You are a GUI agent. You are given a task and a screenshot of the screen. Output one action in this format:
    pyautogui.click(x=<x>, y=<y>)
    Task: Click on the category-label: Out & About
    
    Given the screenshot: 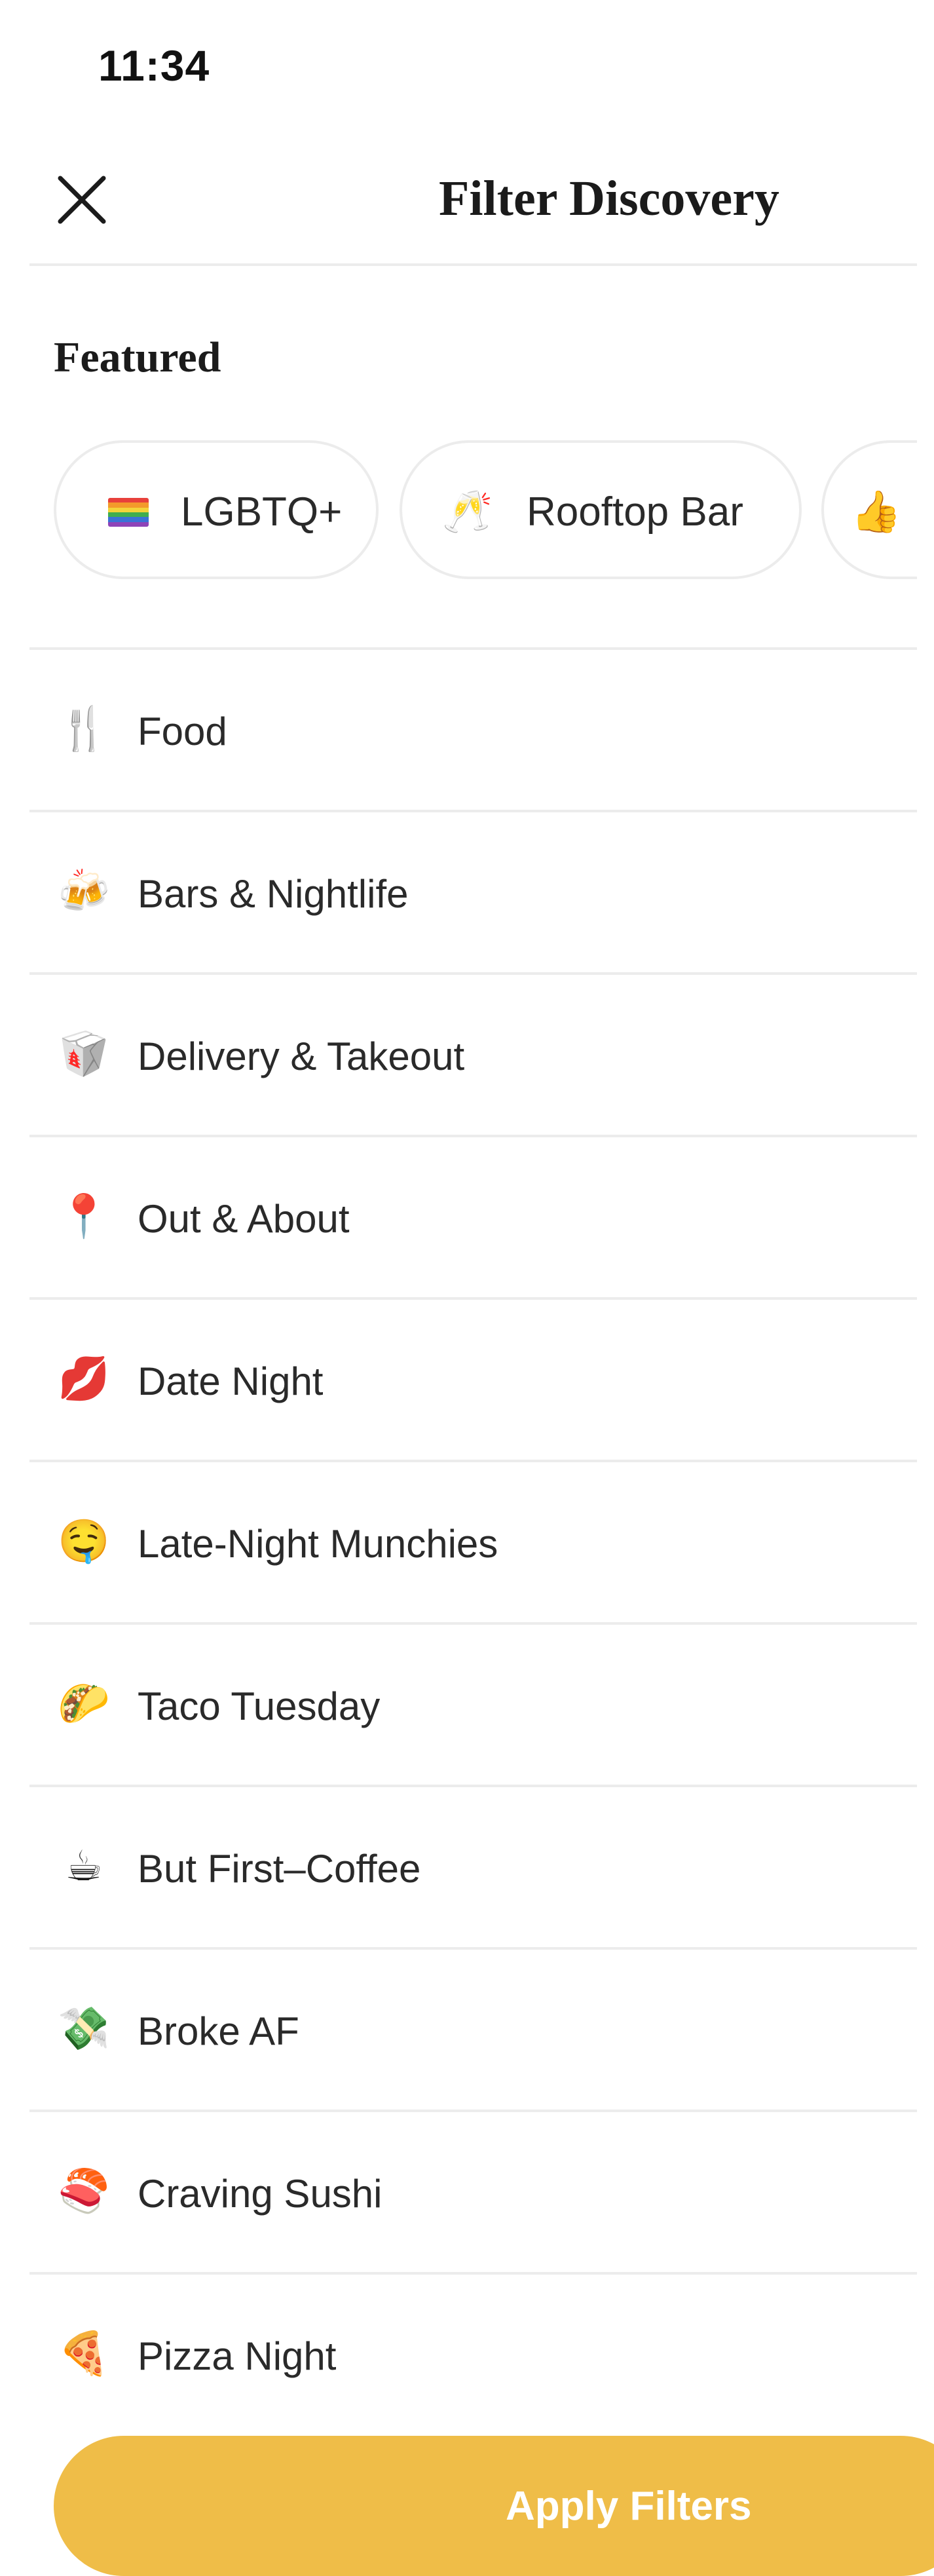 What is the action you would take?
    pyautogui.click(x=244, y=1219)
    